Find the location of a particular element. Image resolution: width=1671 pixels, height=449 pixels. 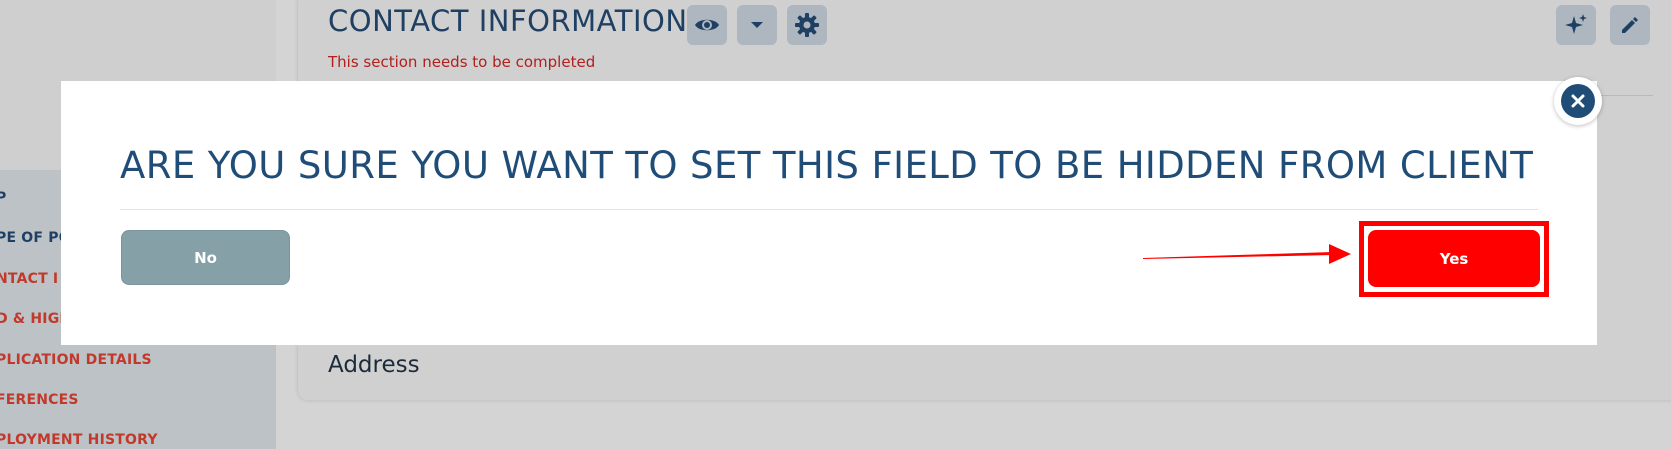

caret-down-icon is located at coordinates (757, 25).